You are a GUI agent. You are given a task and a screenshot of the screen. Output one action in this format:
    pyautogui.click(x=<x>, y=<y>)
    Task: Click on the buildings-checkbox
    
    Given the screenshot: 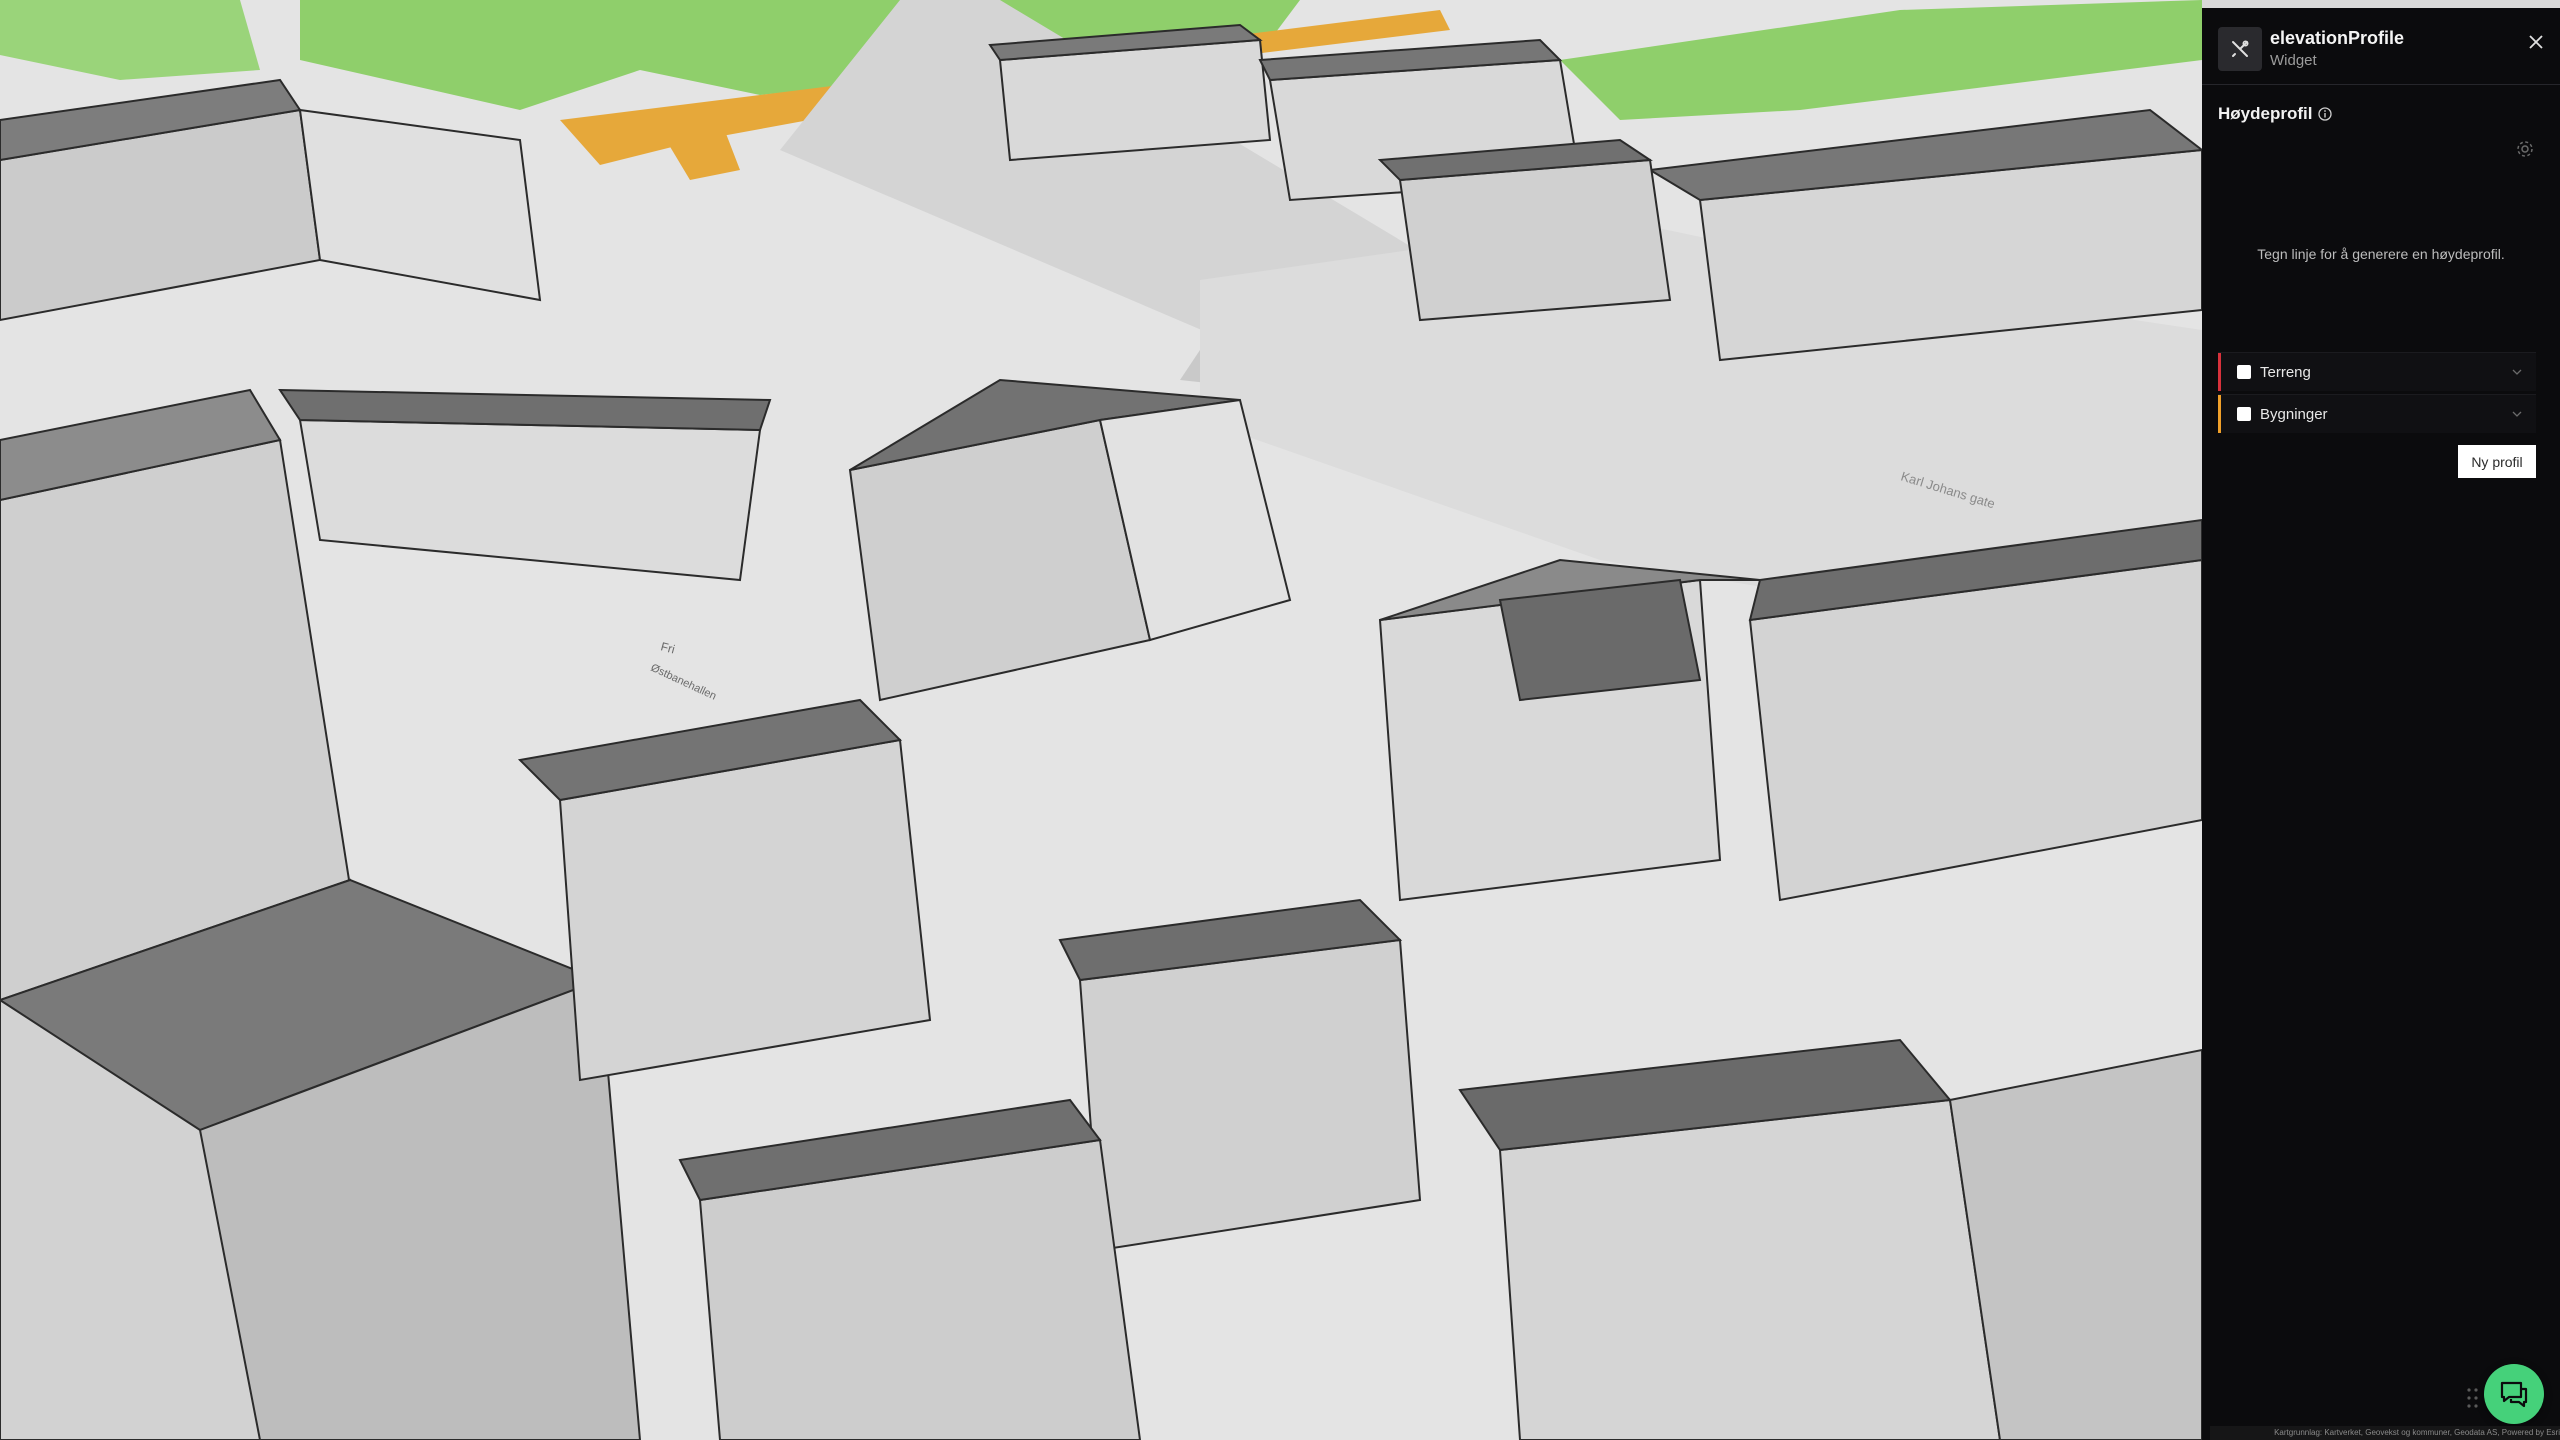 What is the action you would take?
    pyautogui.click(x=2244, y=414)
    